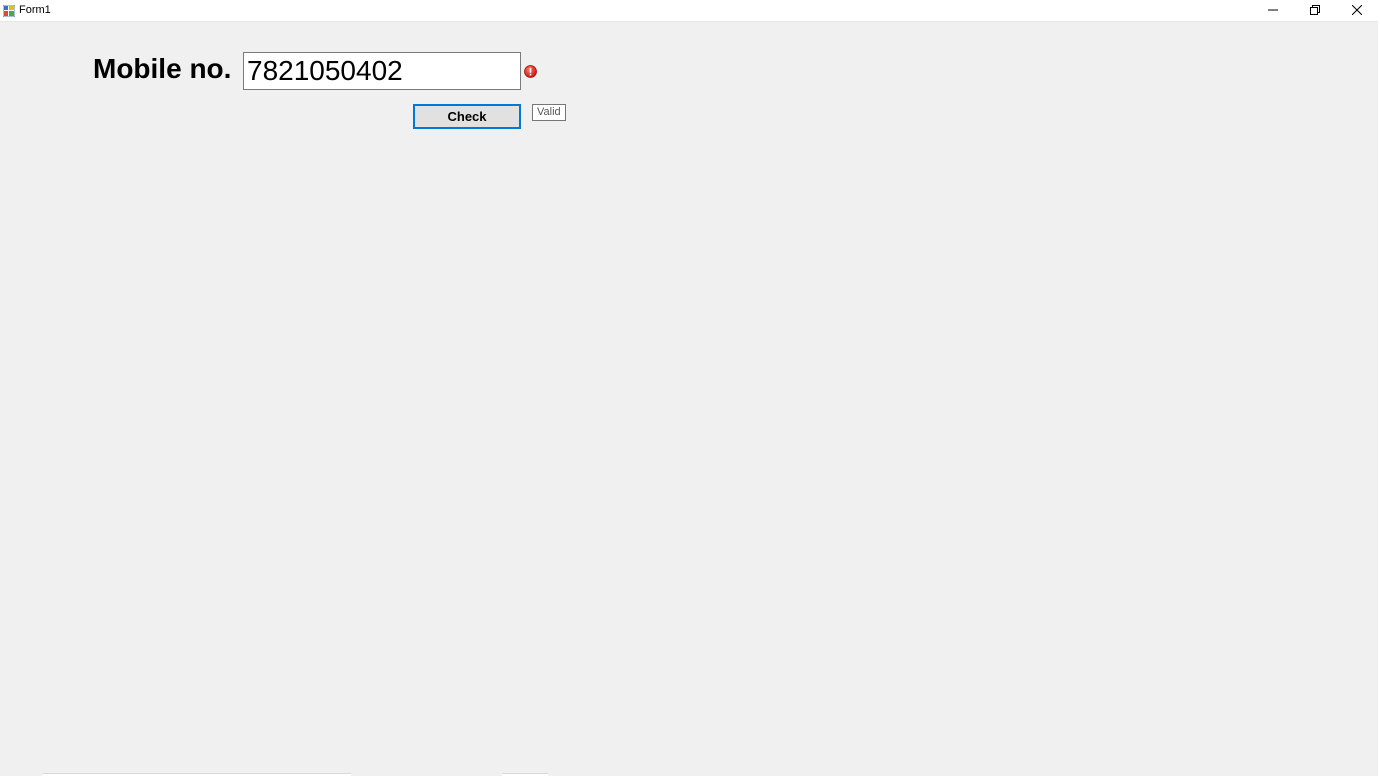 This screenshot has height=776, width=1380. What do you see at coordinates (467, 116) in the screenshot?
I see `check-button: Check` at bounding box center [467, 116].